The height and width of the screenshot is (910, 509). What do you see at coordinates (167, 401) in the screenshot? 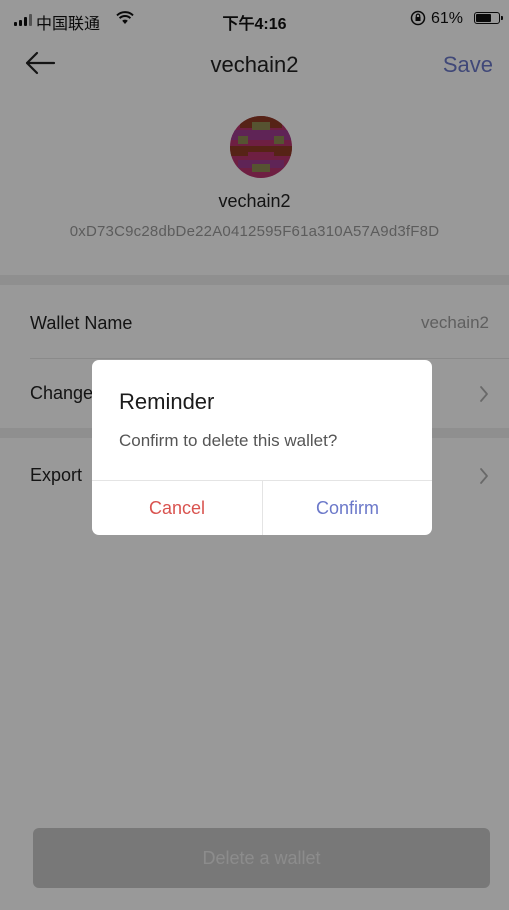
I see `dialog-title: Reminder` at bounding box center [167, 401].